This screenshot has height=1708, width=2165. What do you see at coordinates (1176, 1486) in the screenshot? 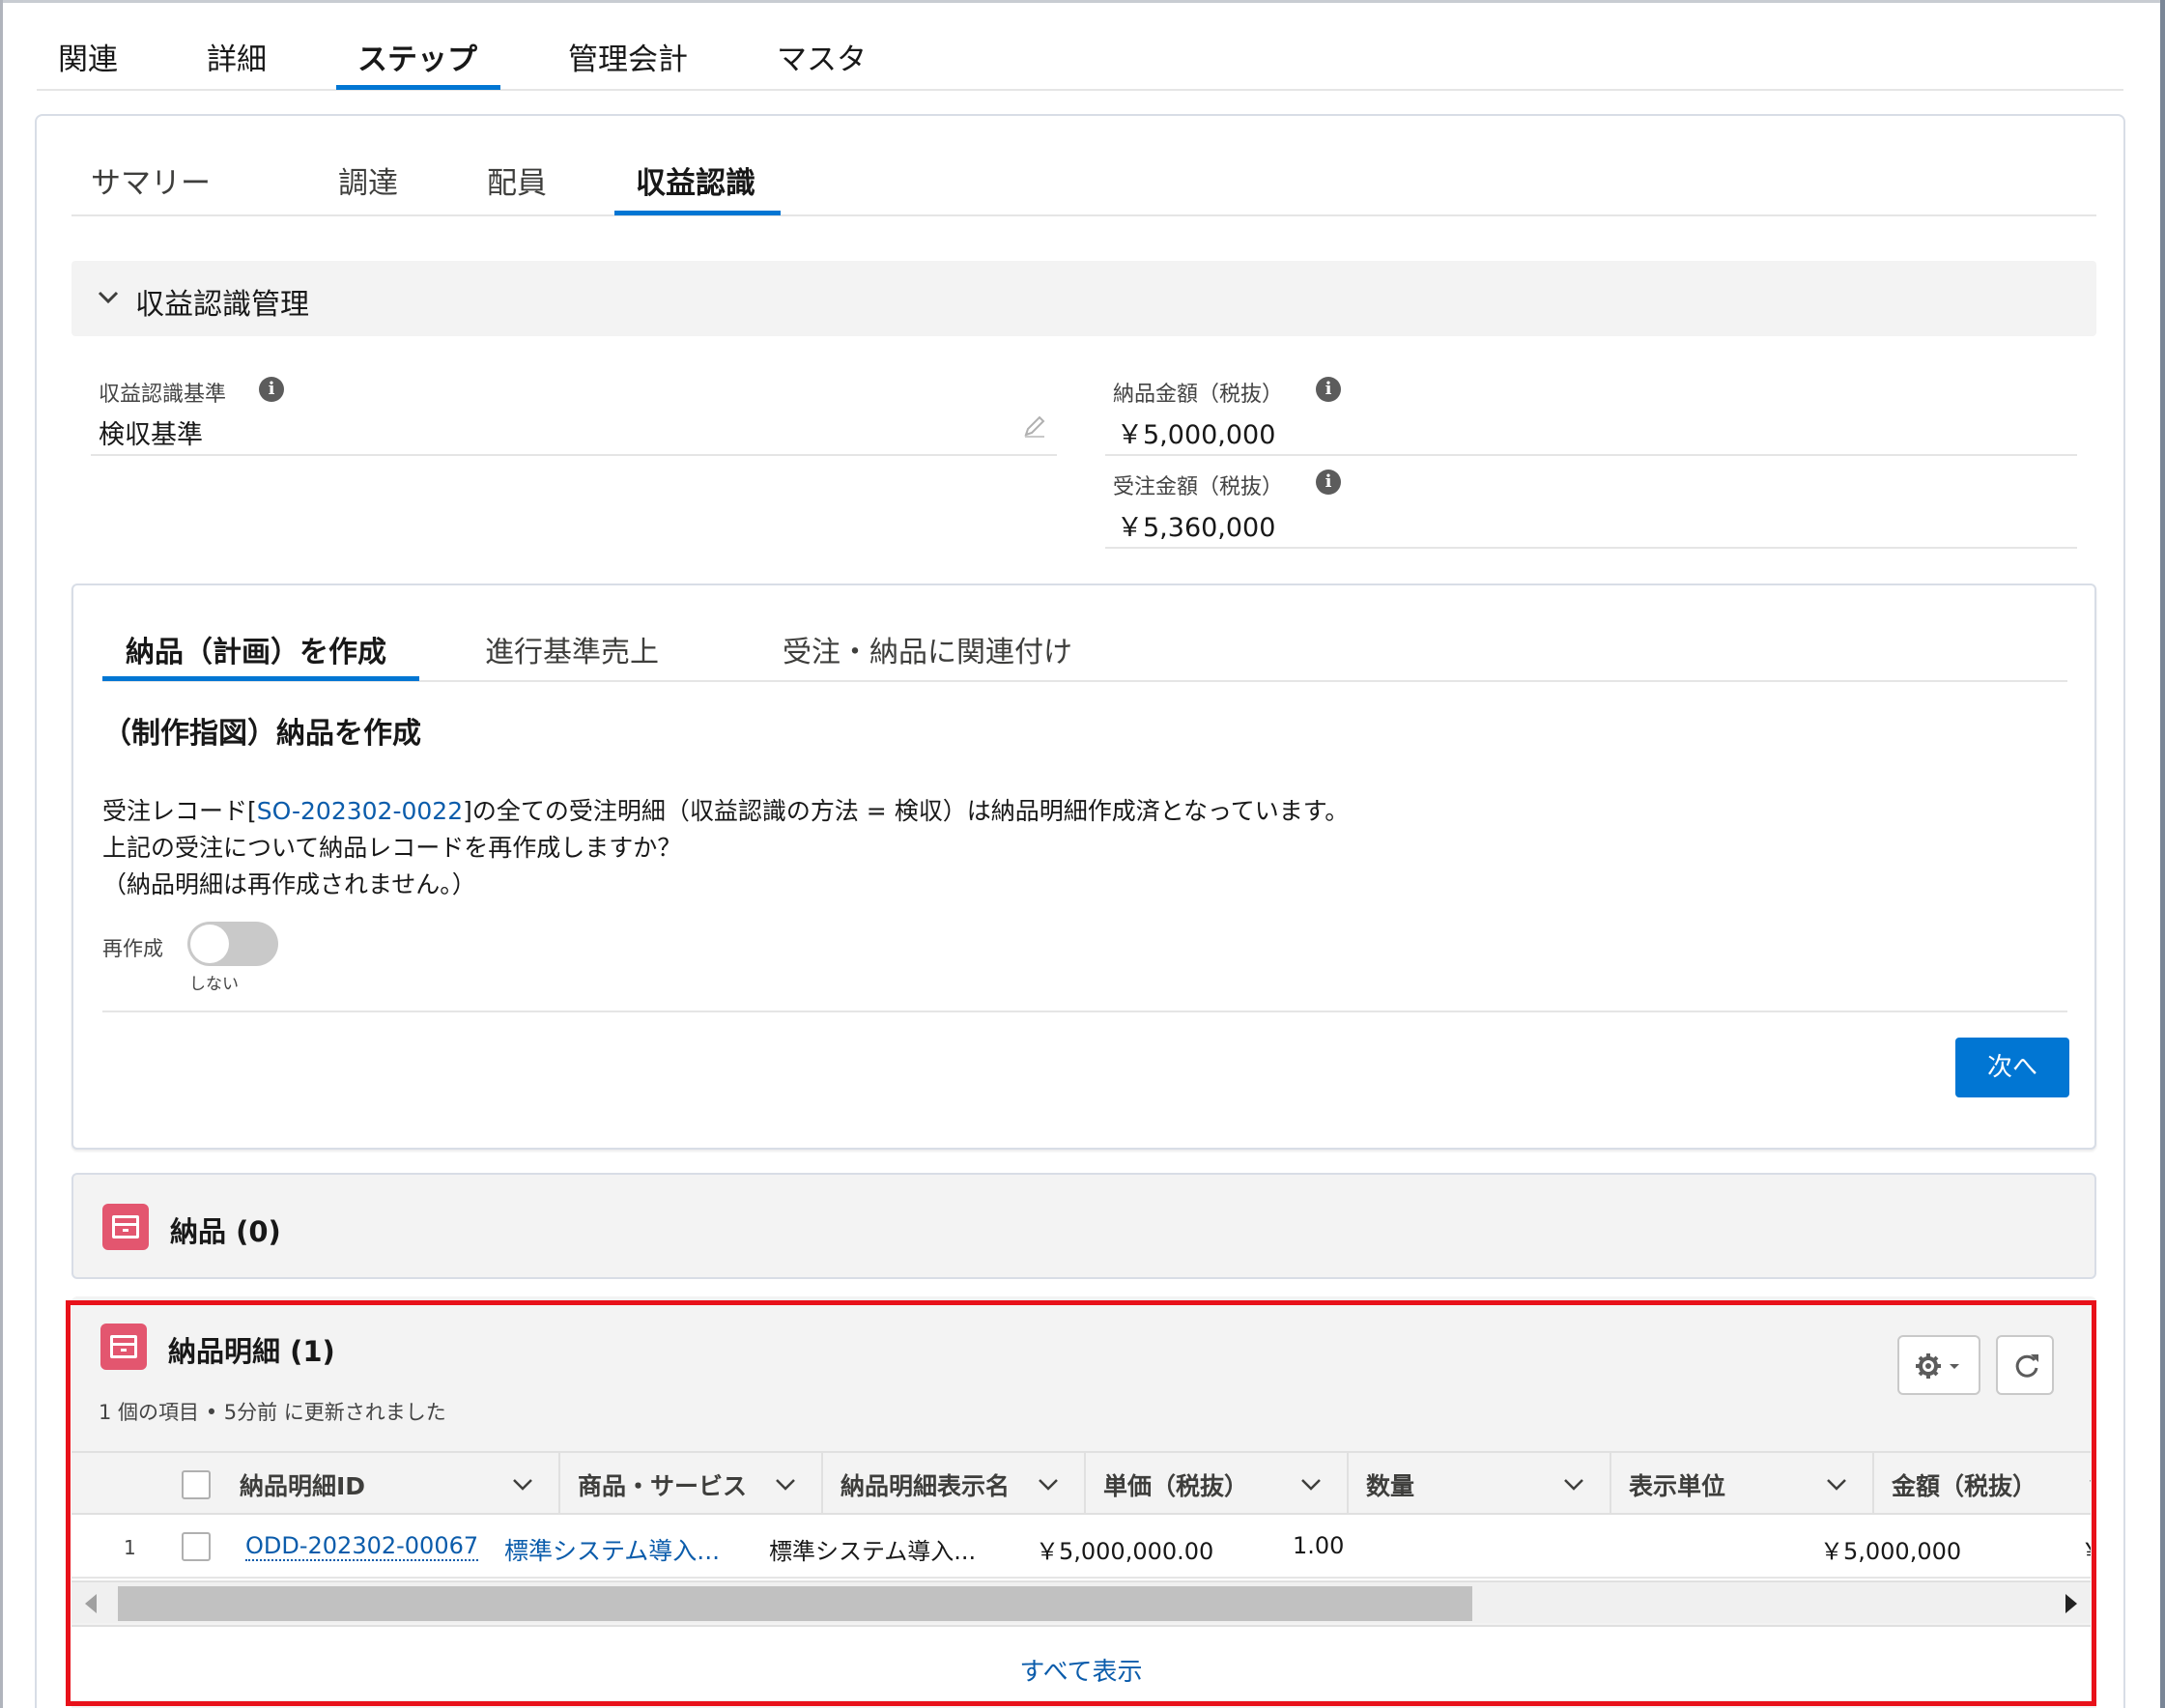
I see `column-label: 単価（税抜）` at bounding box center [1176, 1486].